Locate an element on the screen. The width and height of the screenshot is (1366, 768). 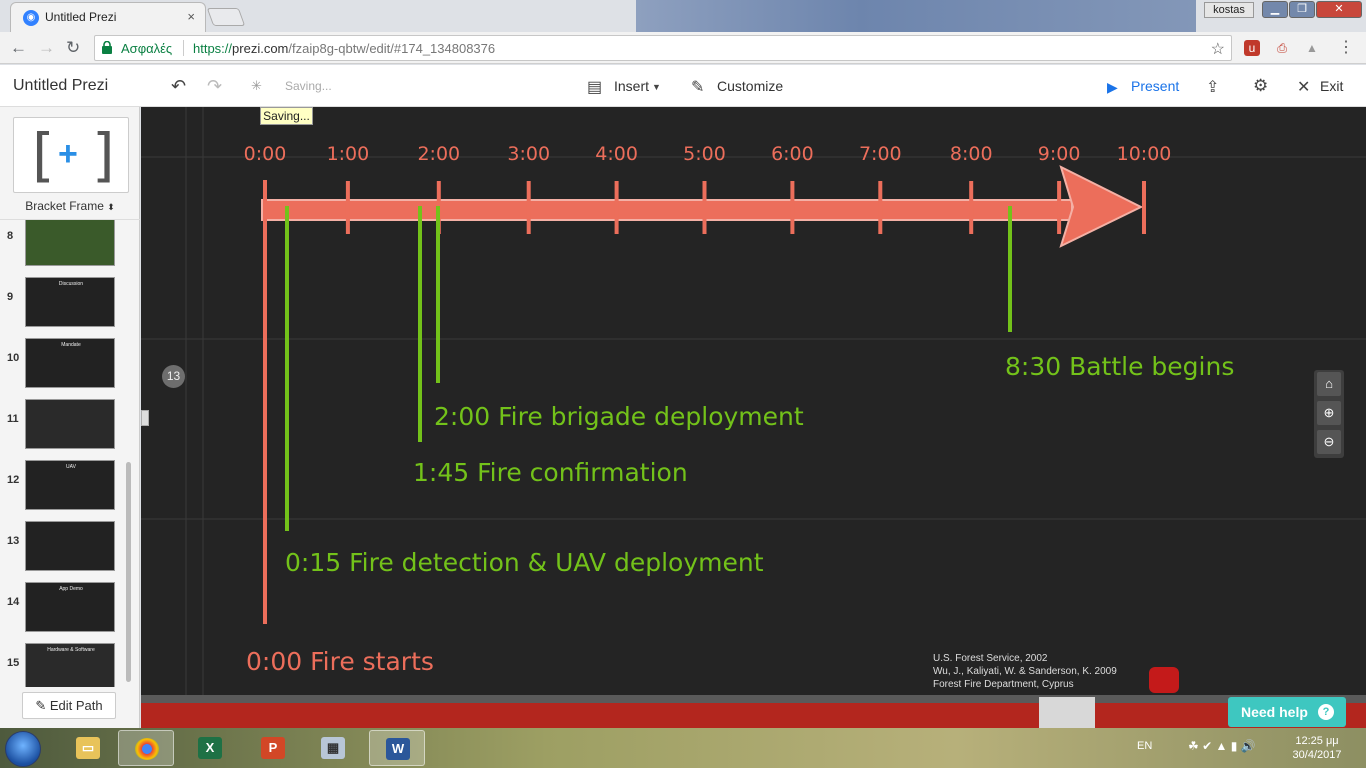
tray-icons: ☘ ✔ ▲ ▮ 🔊 is located at coordinates (1222, 746).